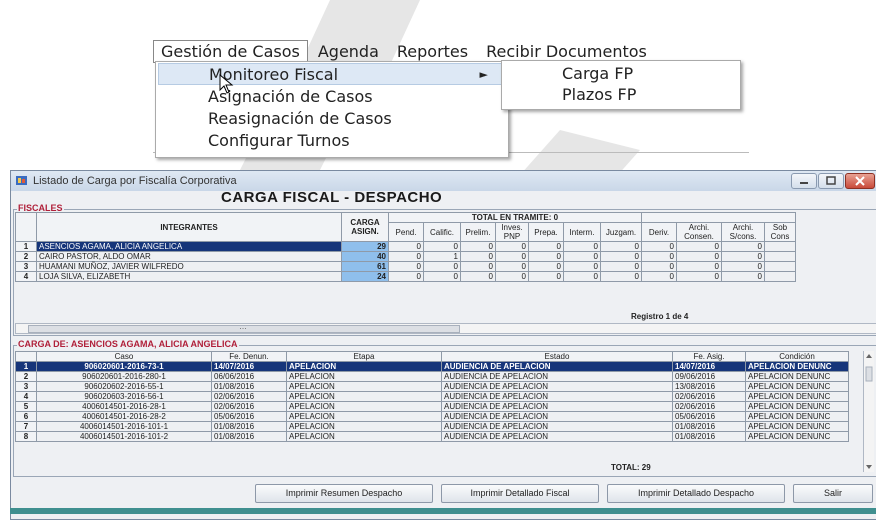 The image size is (876, 520). I want to click on fe-asig-cell: 02/06/2016, so click(709, 396).